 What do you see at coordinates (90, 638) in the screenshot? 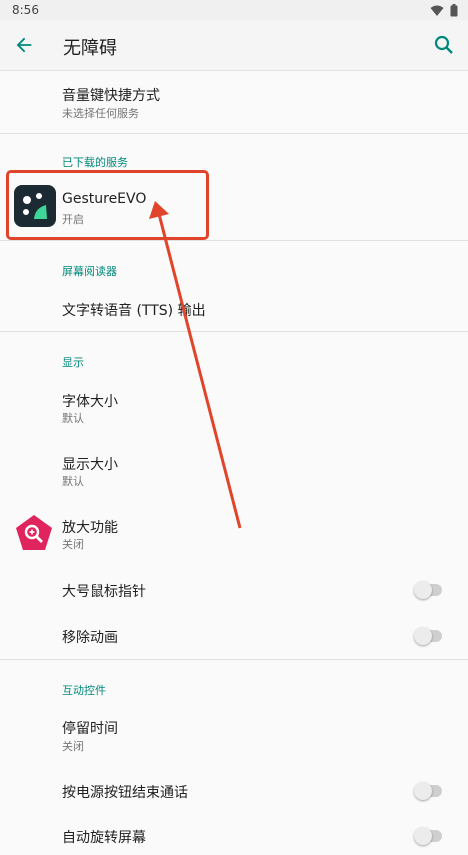
I see `remove-animations-title: 移除动画` at bounding box center [90, 638].